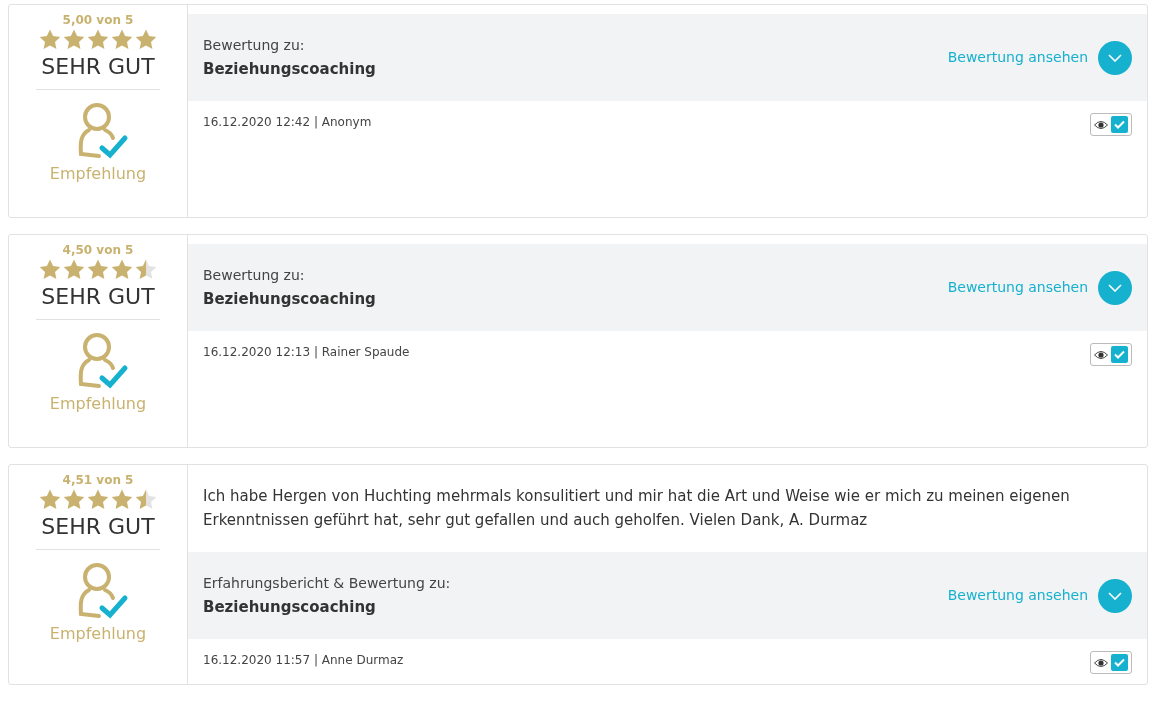 The width and height of the screenshot is (1169, 708). What do you see at coordinates (303, 660) in the screenshot?
I see `review-meta: 16.12.2020 11:57 | Anne Durmaz` at bounding box center [303, 660].